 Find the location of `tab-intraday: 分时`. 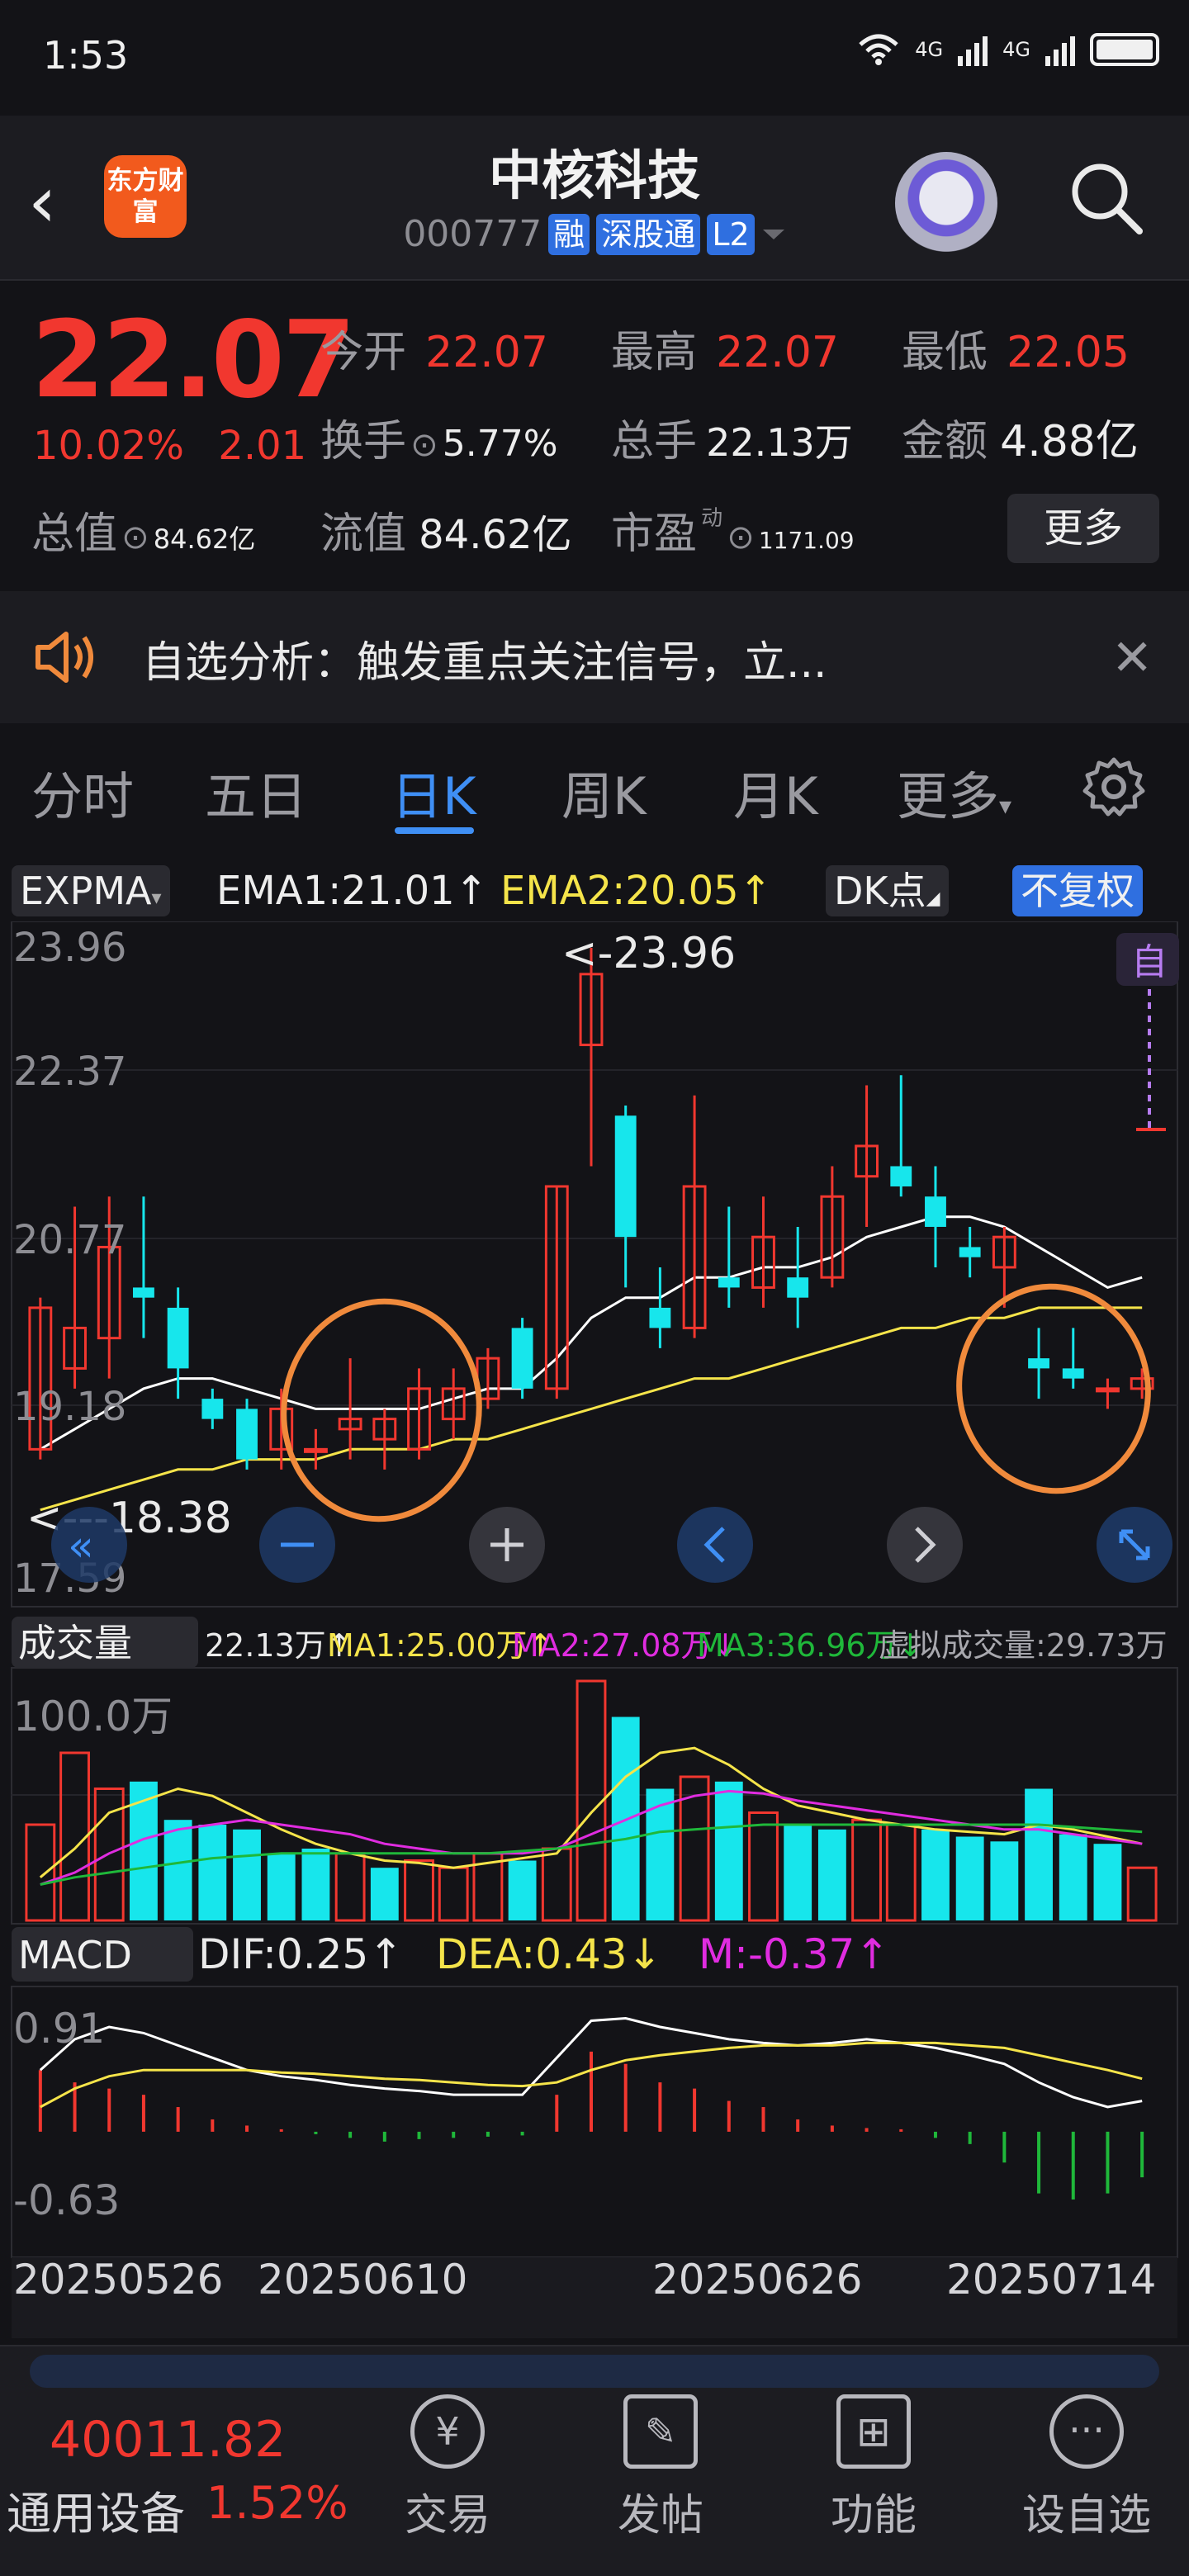

tab-intraday: 分时 is located at coordinates (82, 792).